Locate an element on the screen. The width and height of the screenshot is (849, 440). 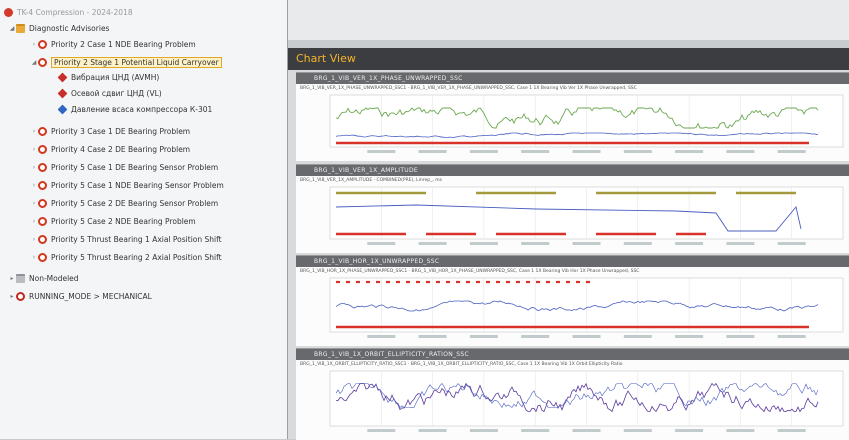
advisory-item-label: Priority 3 Case 1 DE Bearing Problem is located at coordinates (121, 131).